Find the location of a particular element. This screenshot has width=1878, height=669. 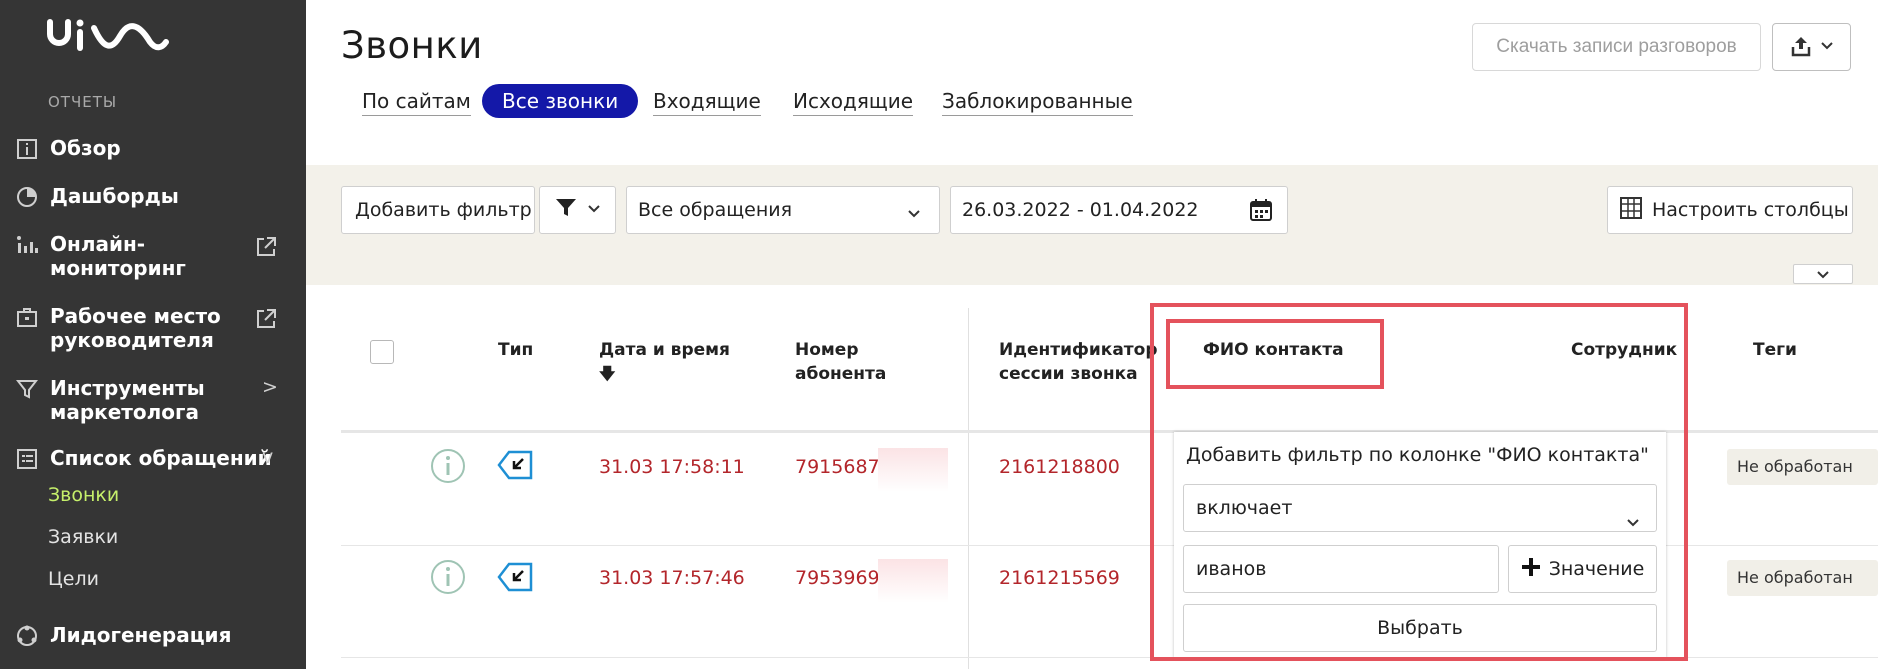

bar-chart-icon is located at coordinates (27, 245).